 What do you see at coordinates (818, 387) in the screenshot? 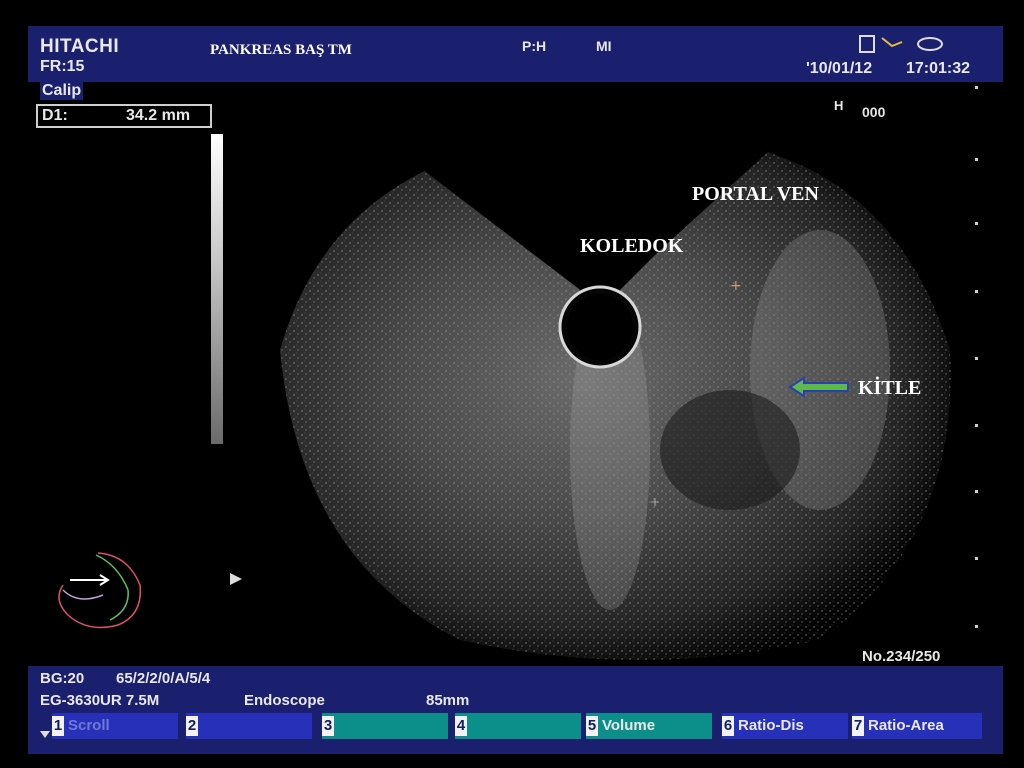
I see `mass-arrow-icon` at bounding box center [818, 387].